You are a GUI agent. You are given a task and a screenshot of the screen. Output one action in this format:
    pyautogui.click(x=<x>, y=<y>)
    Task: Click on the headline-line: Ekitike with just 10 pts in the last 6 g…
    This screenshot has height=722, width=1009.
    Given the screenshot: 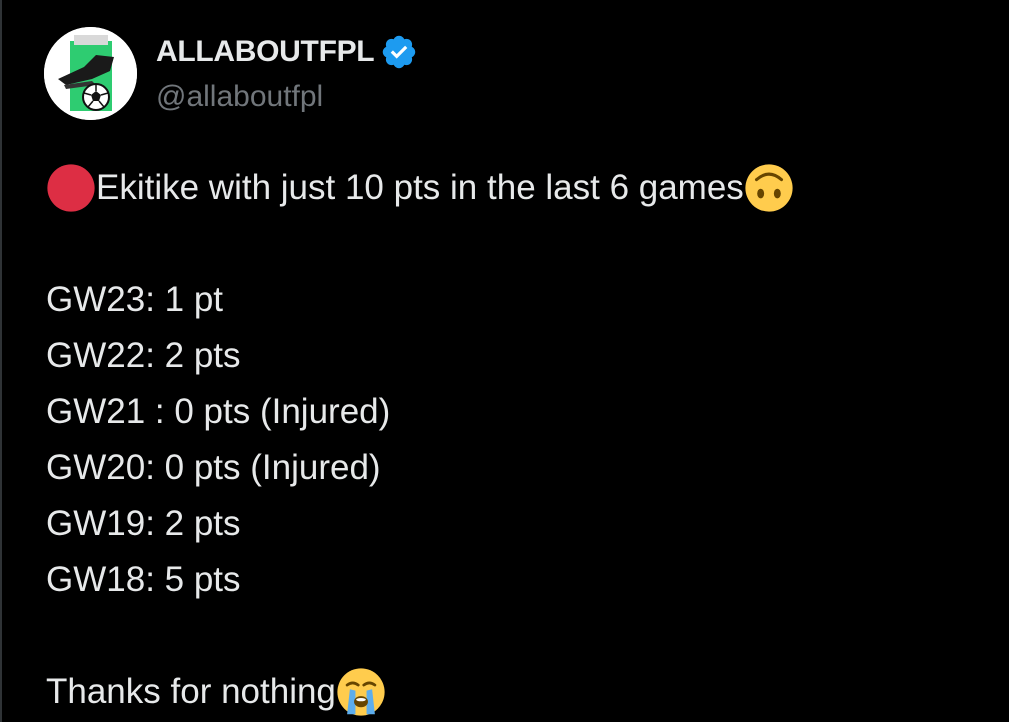 What is the action you would take?
    pyautogui.click(x=516, y=188)
    